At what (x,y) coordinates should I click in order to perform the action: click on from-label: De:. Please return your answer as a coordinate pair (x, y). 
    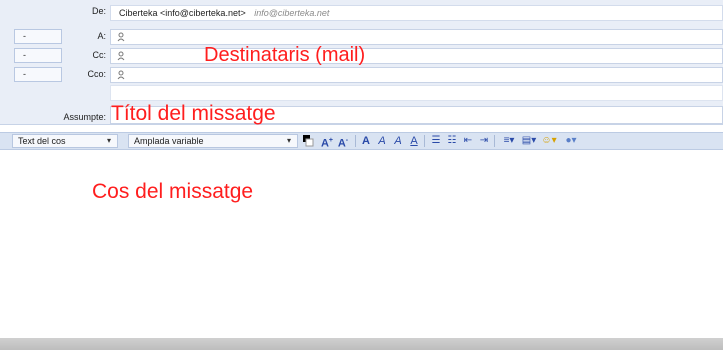
    Looking at the image, I should click on (98, 11).